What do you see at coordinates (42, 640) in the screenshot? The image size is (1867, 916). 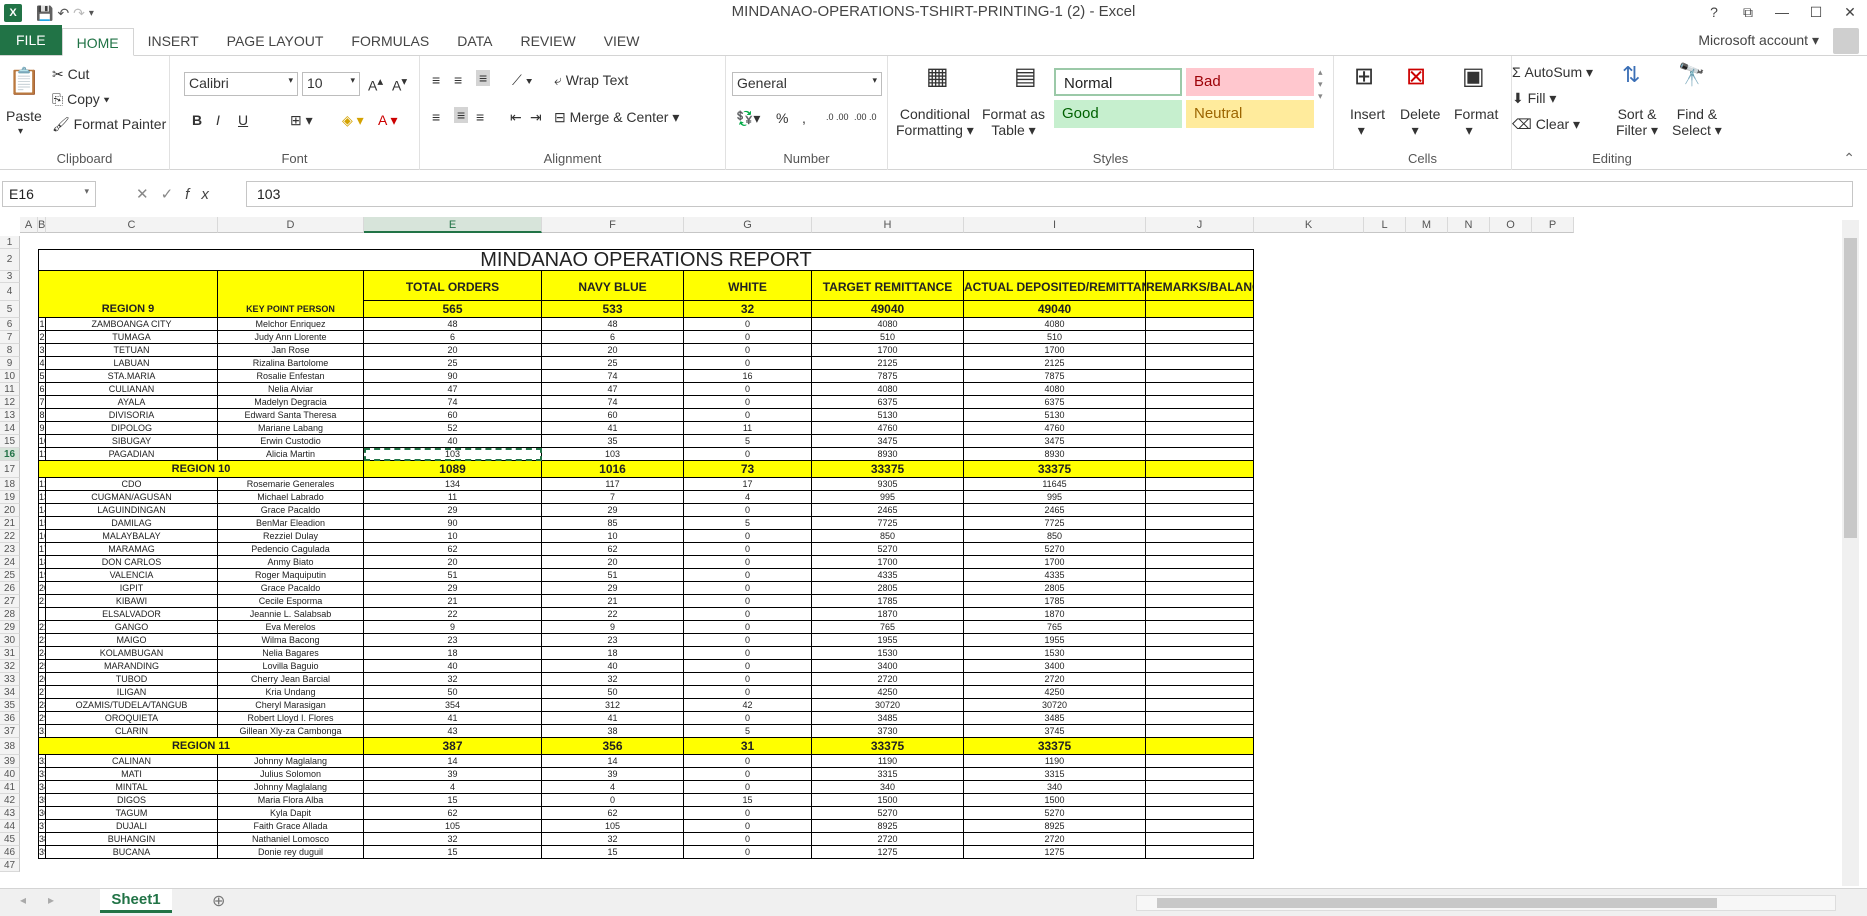 I see `row-number: 23` at bounding box center [42, 640].